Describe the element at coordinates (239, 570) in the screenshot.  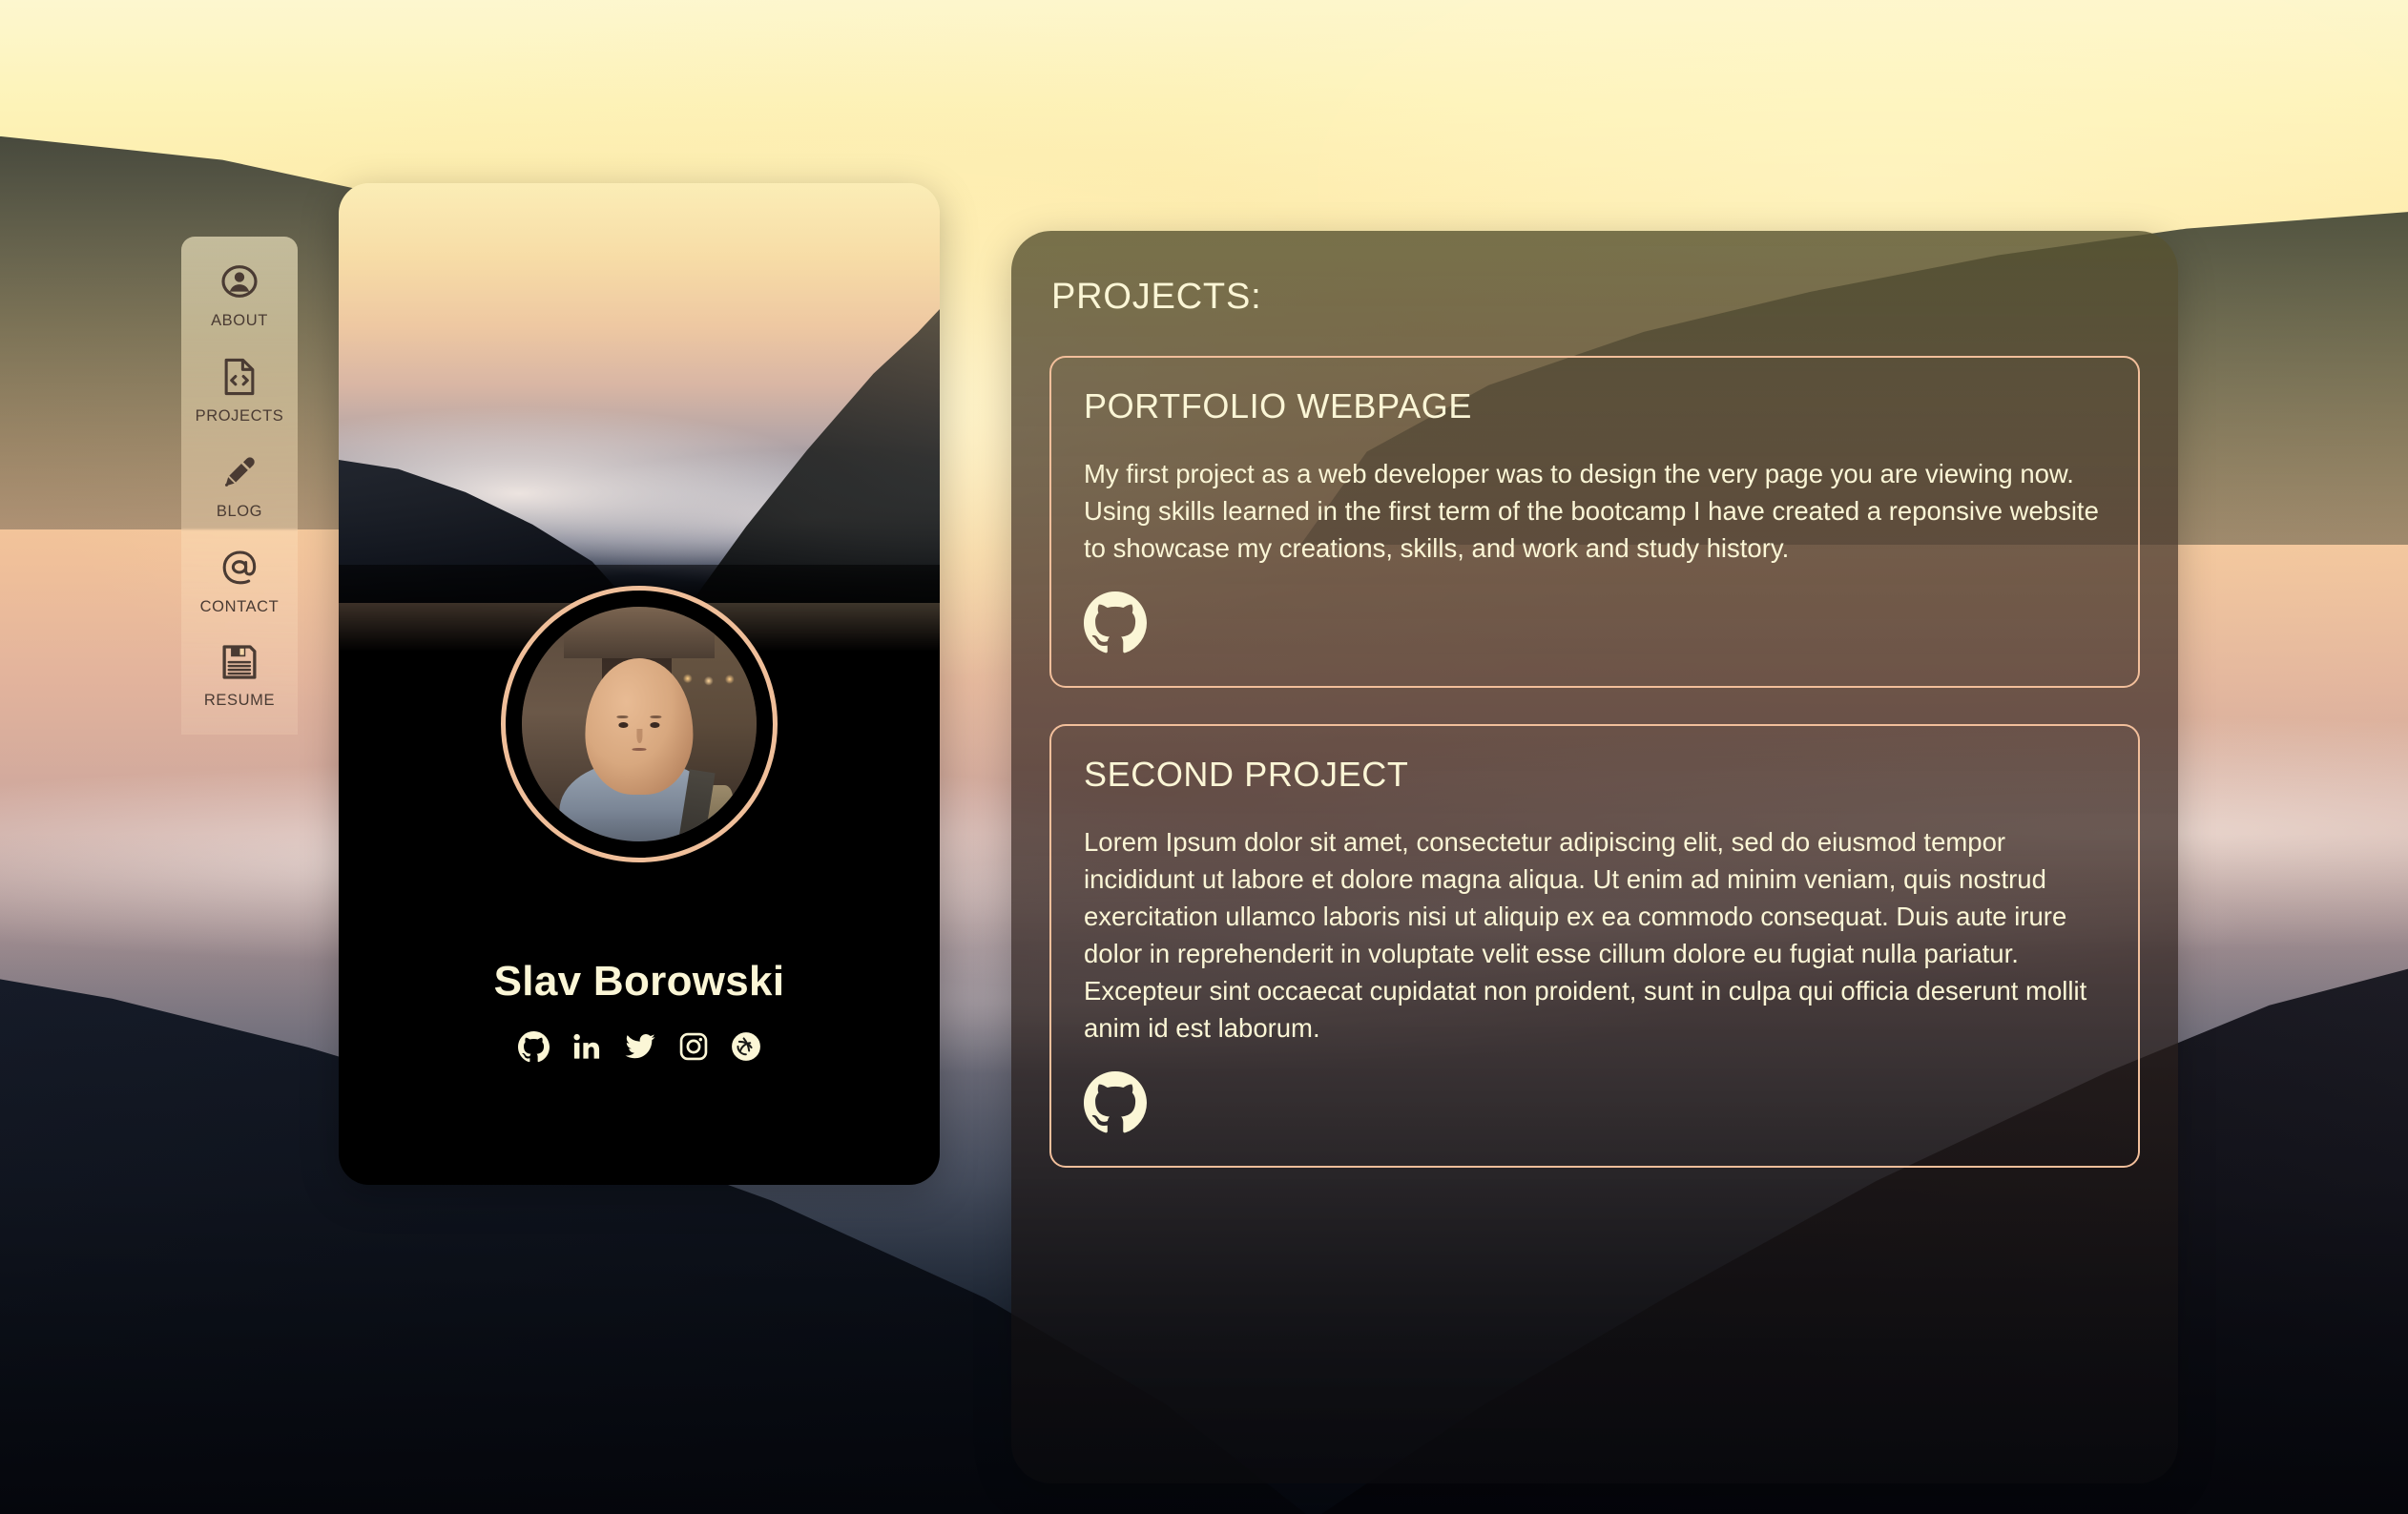
I see `at-sign-icon` at that location.